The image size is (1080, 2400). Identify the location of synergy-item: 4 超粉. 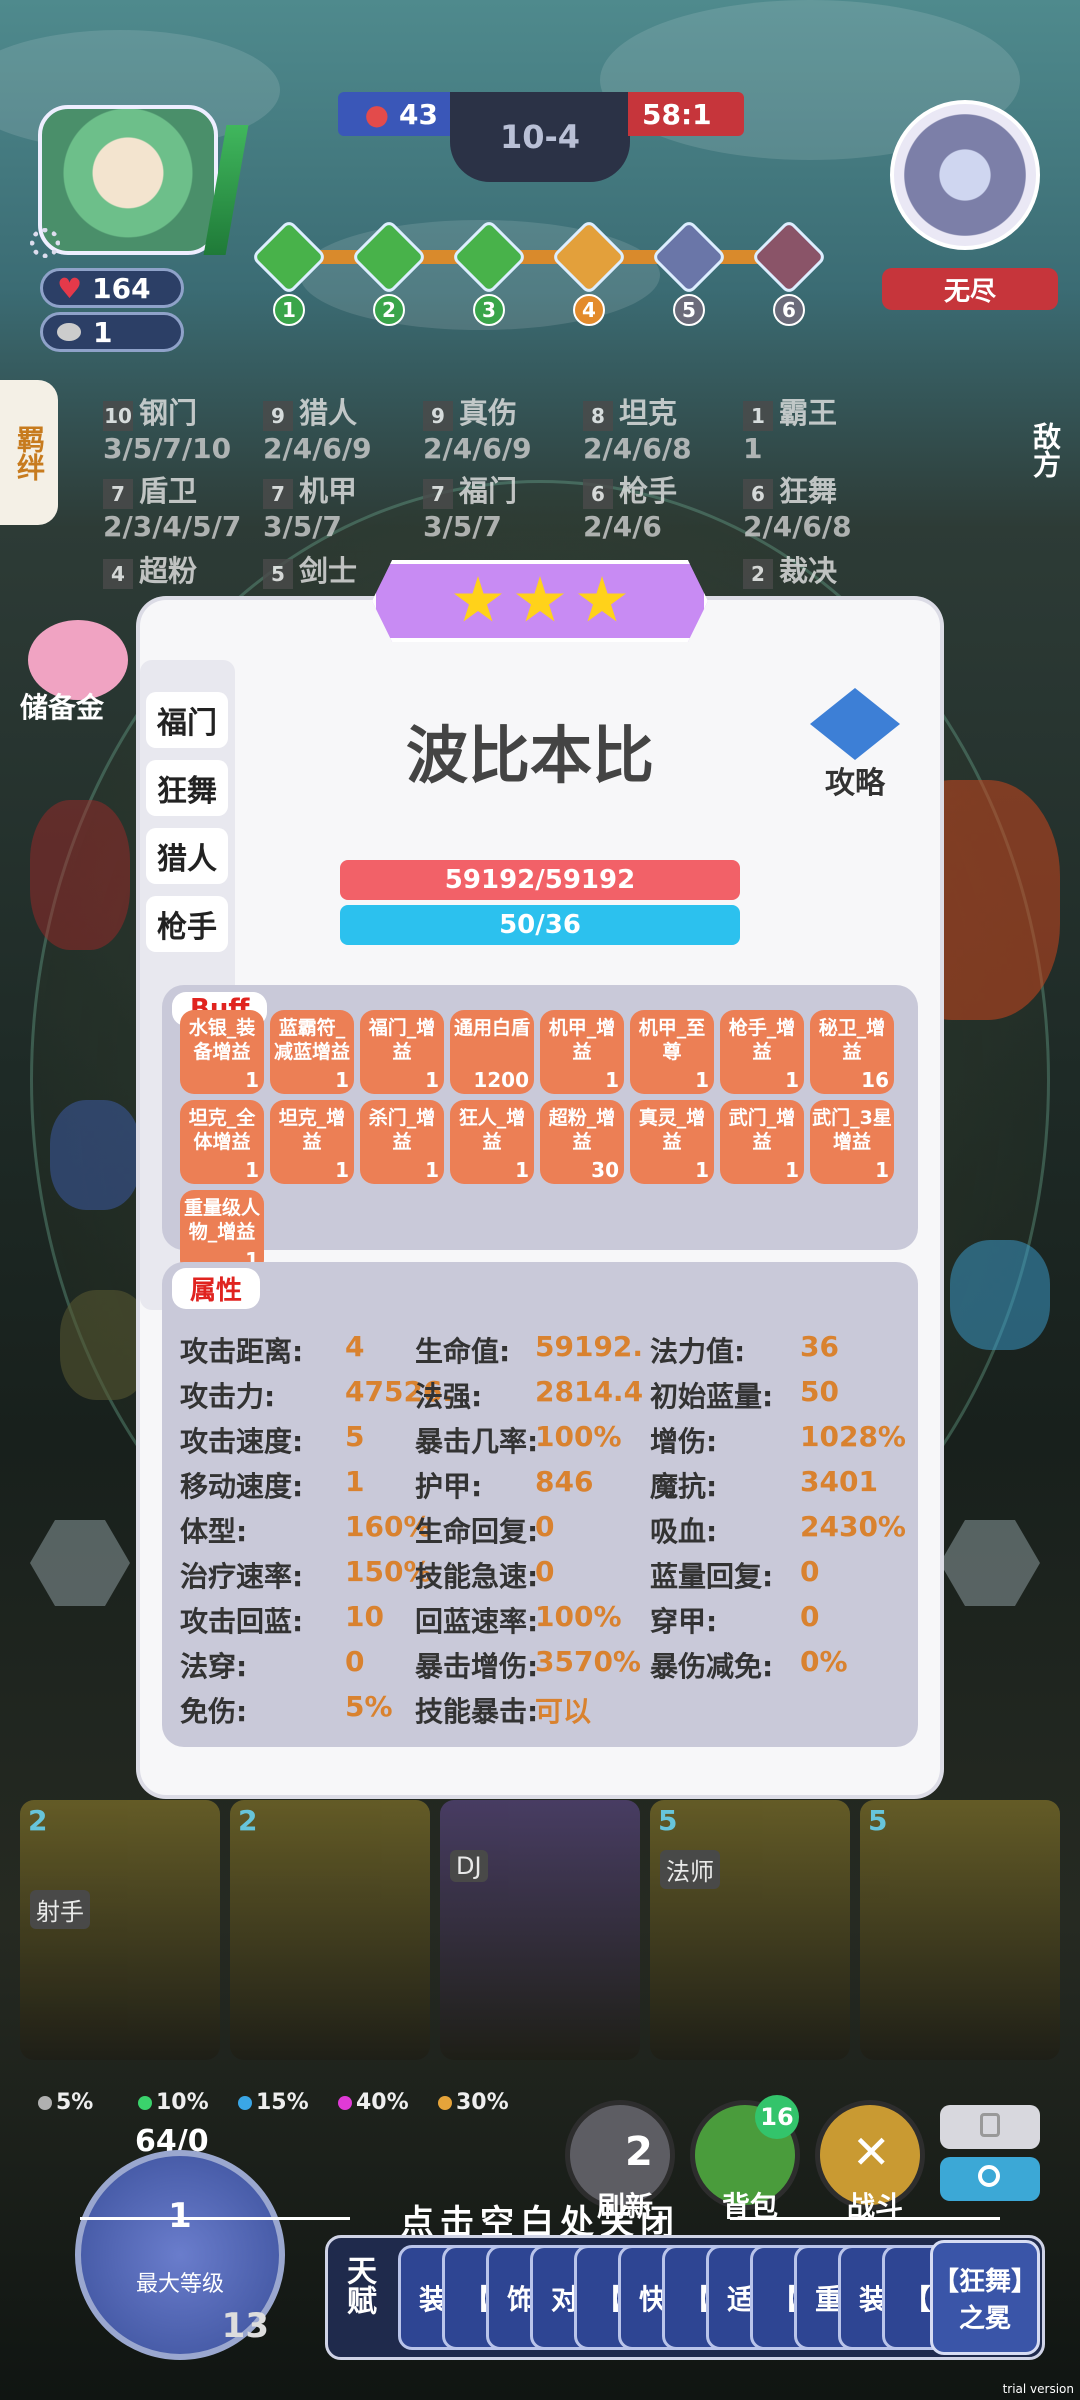
(150, 569).